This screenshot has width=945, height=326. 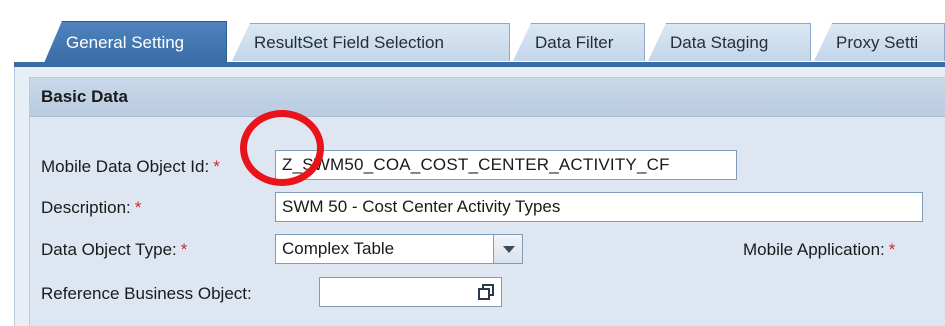 I want to click on data-object-type-dropdown-button, so click(x=508, y=249).